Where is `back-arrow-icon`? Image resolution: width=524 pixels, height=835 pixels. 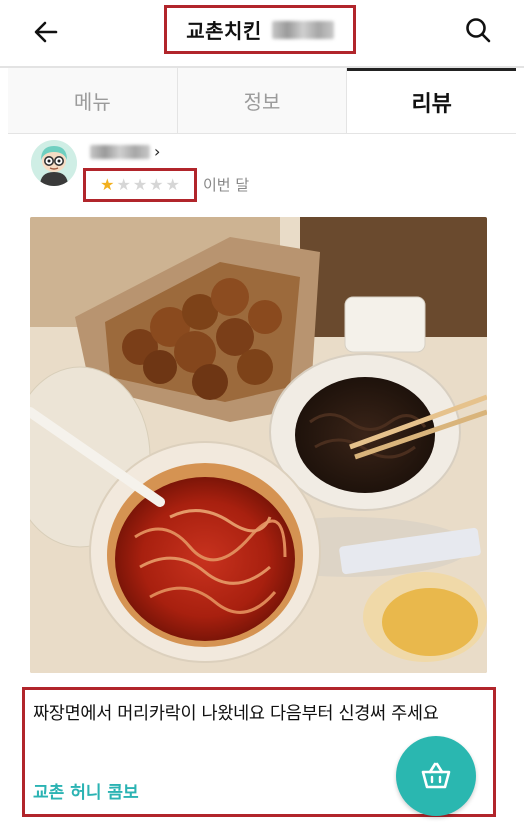 back-arrow-icon is located at coordinates (46, 32).